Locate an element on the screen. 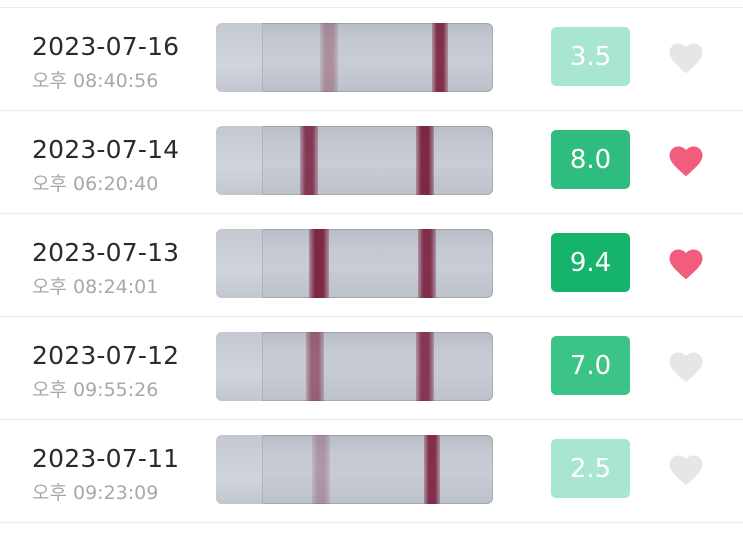 The height and width of the screenshot is (535, 743). test-time: 오후 09:55:26 is located at coordinates (95, 390).